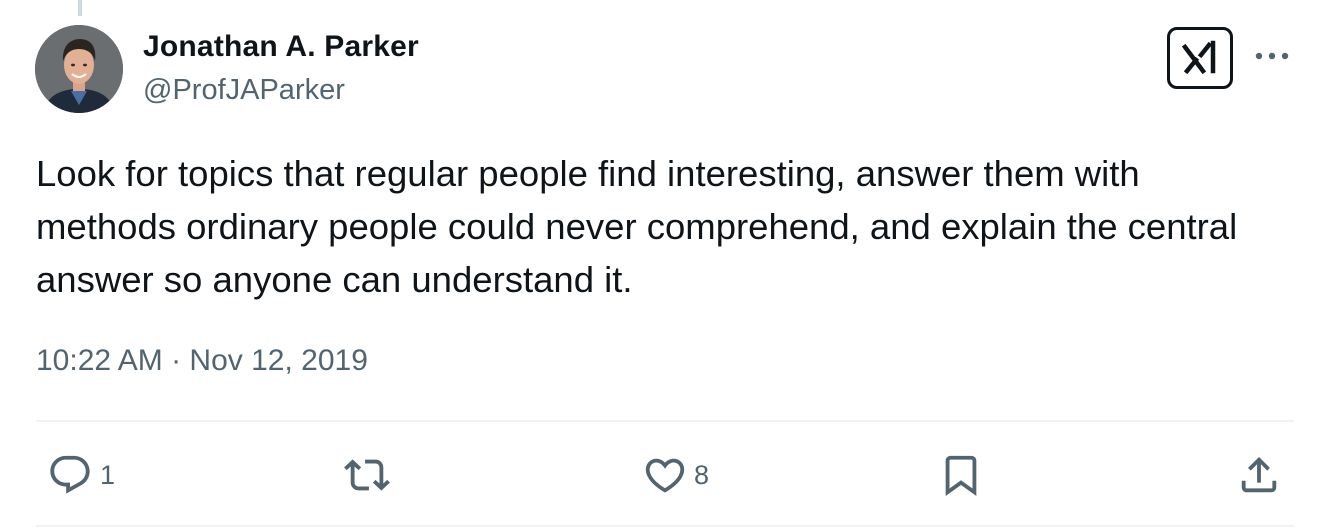 This screenshot has width=1328, height=528. I want to click on share-button, so click(1259, 475).